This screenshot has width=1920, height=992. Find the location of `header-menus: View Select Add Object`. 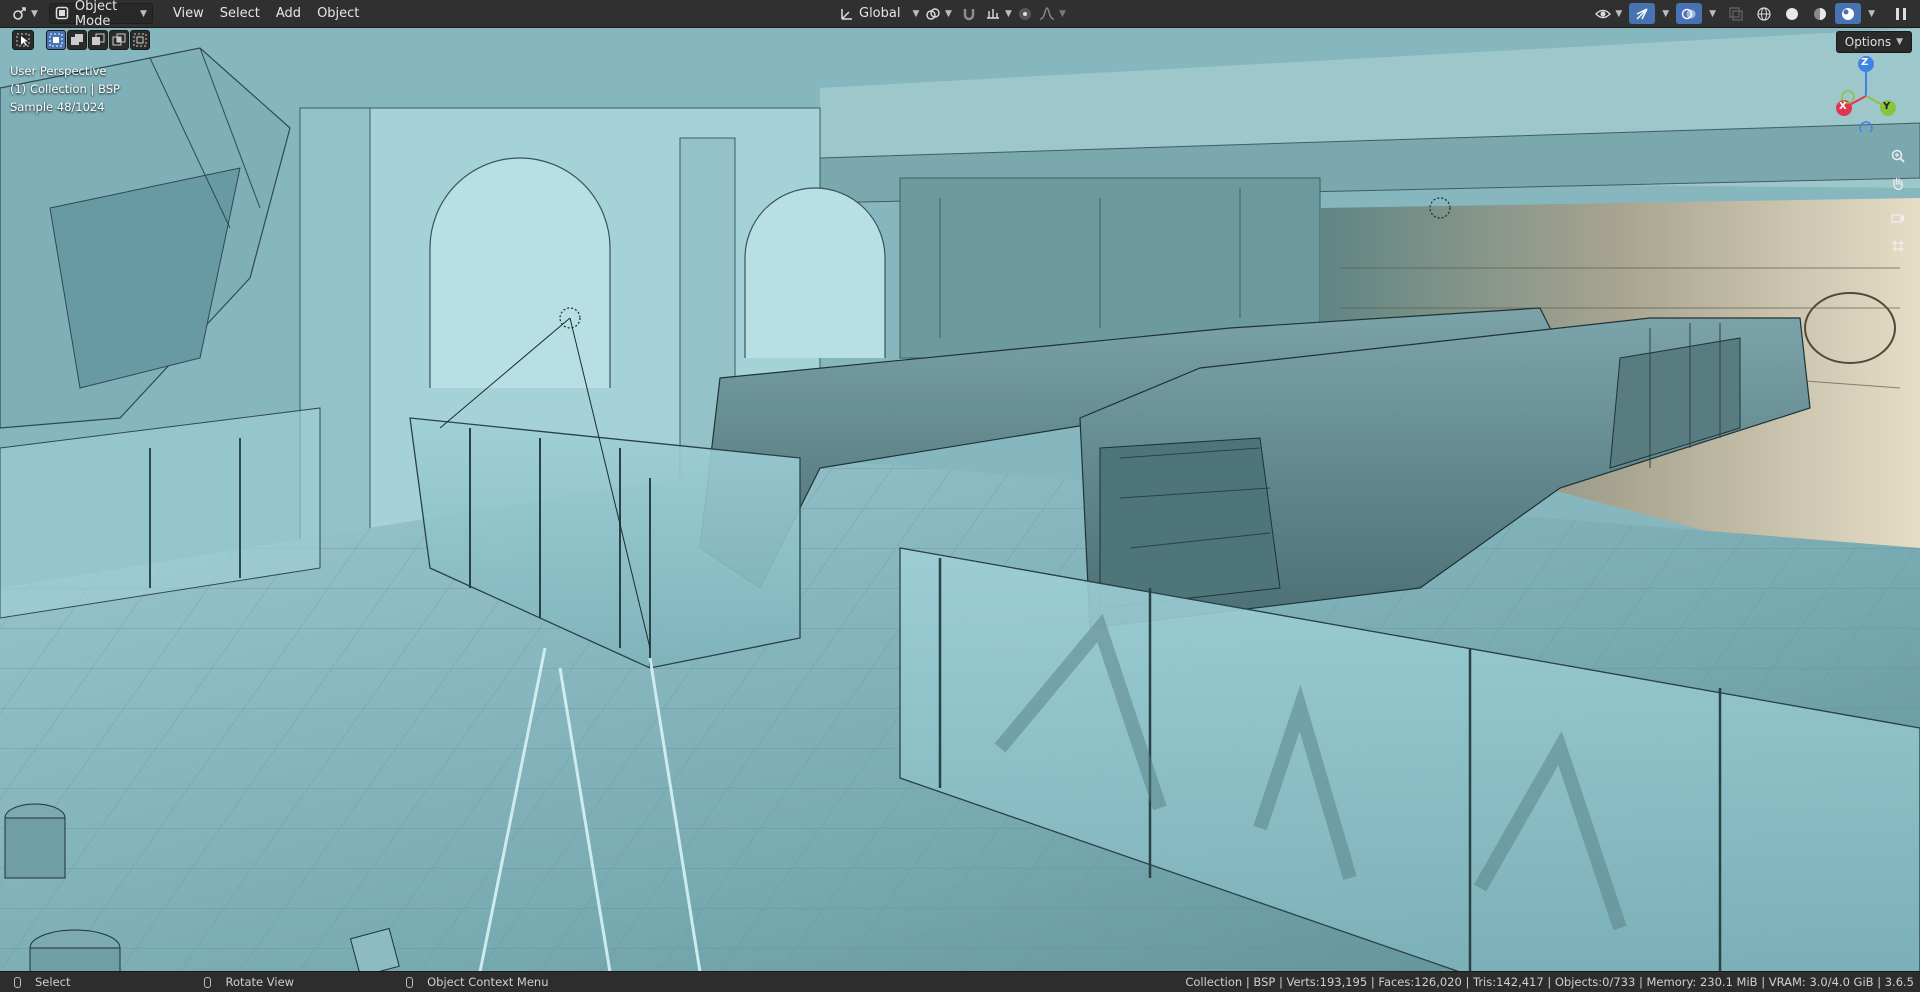

header-menus: View Select Add Object is located at coordinates (266, 13).